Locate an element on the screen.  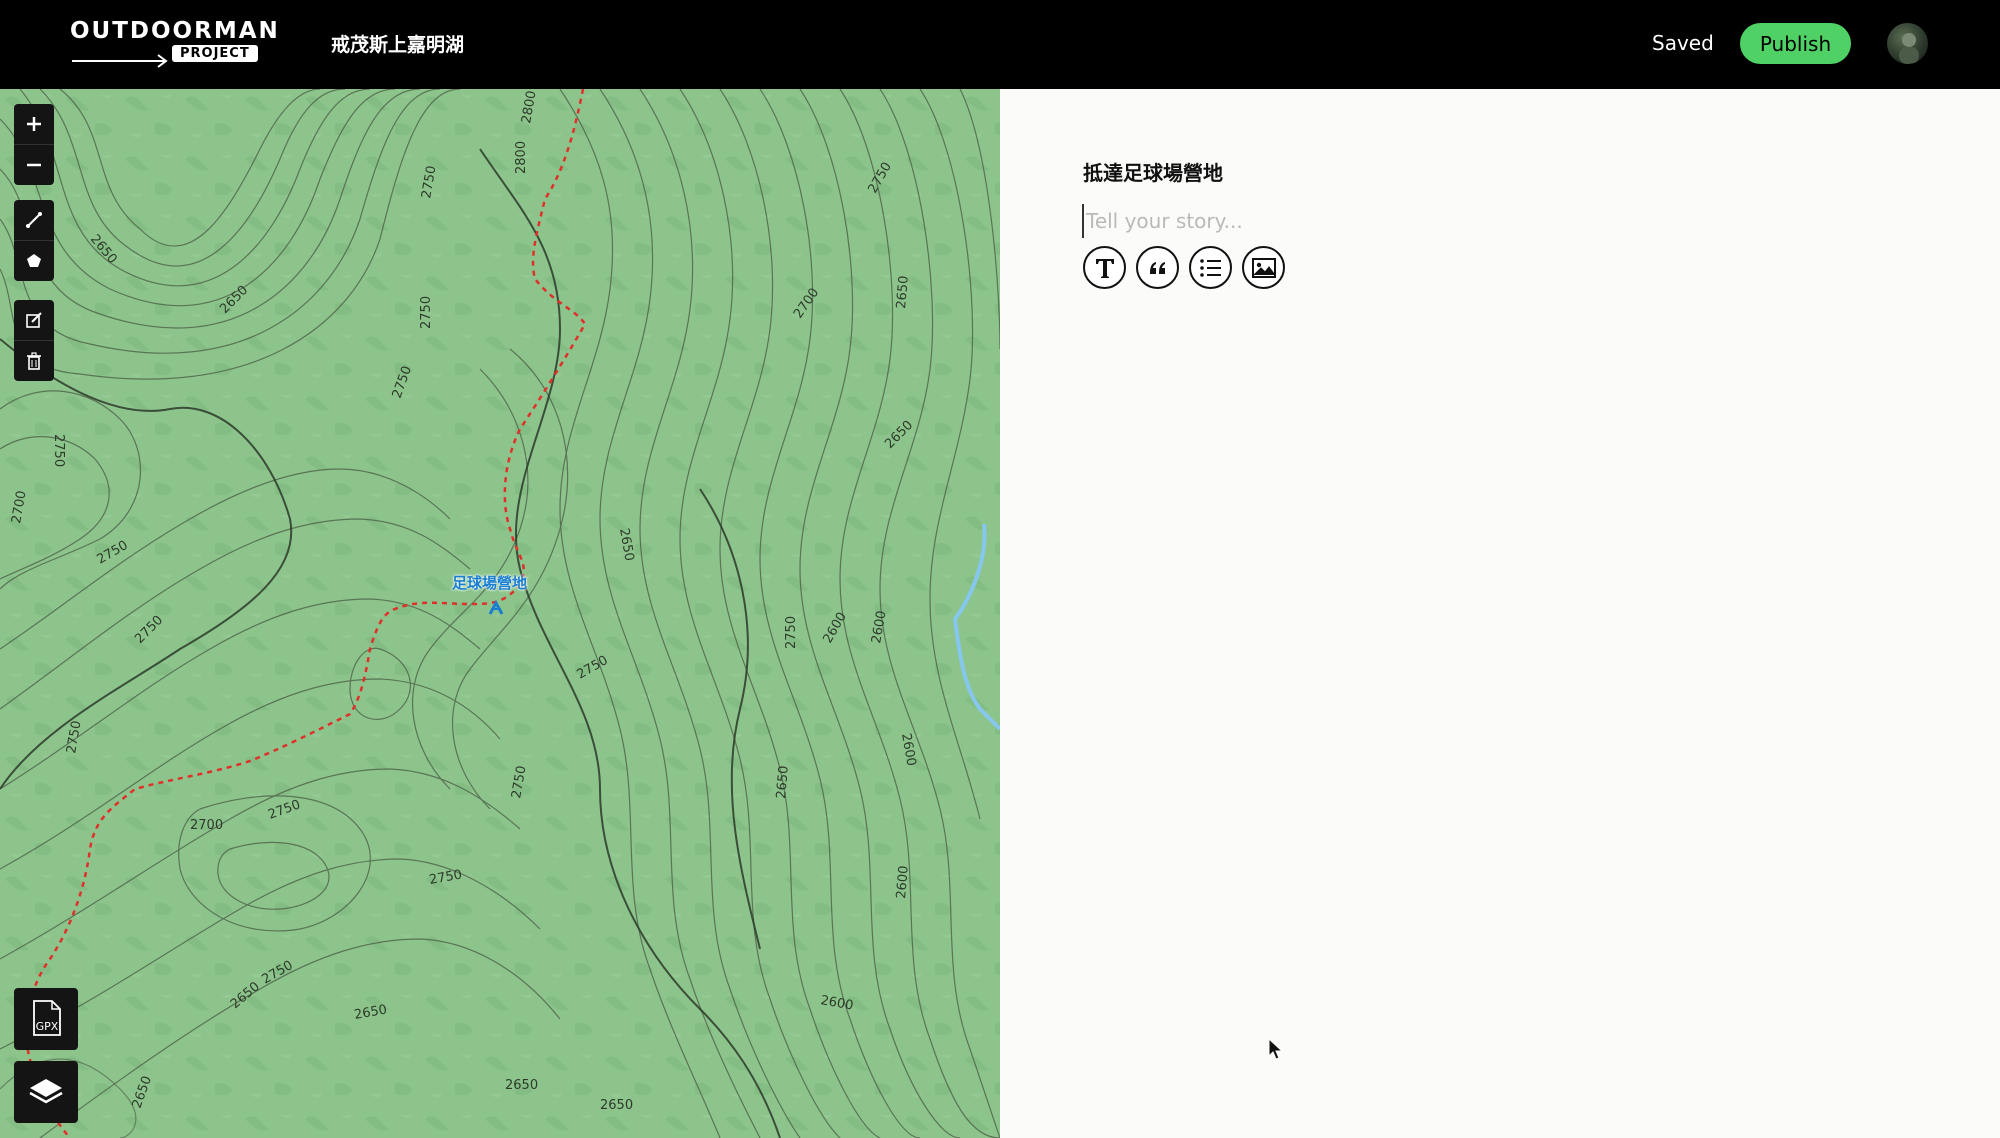
format-toolbar is located at coordinates (1184, 269).